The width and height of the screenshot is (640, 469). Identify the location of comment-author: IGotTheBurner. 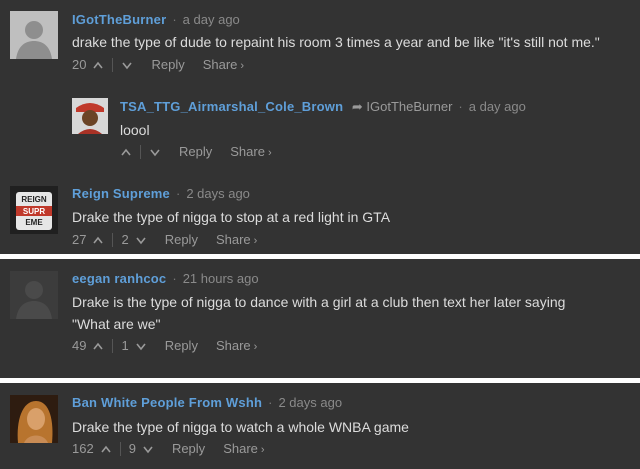
(119, 19).